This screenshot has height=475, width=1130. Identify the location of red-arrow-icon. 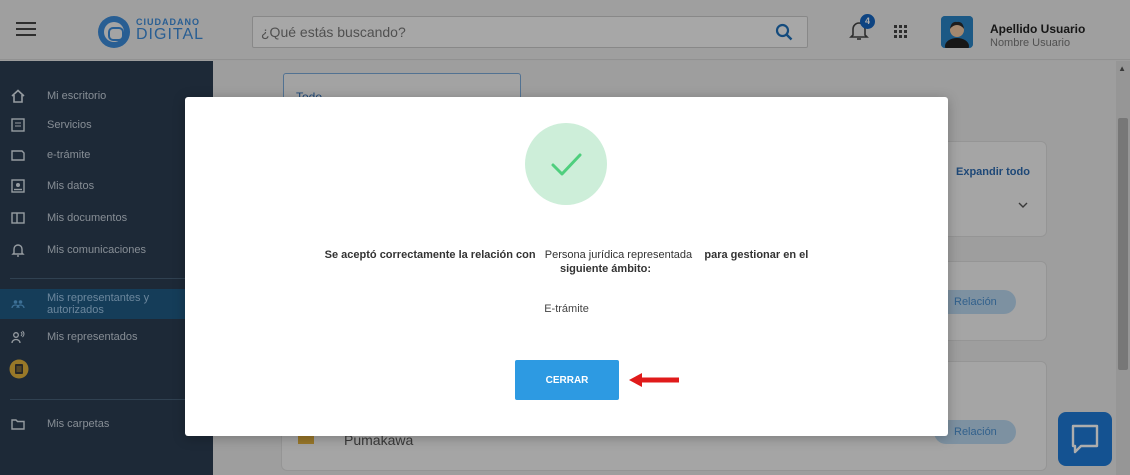
(654, 380).